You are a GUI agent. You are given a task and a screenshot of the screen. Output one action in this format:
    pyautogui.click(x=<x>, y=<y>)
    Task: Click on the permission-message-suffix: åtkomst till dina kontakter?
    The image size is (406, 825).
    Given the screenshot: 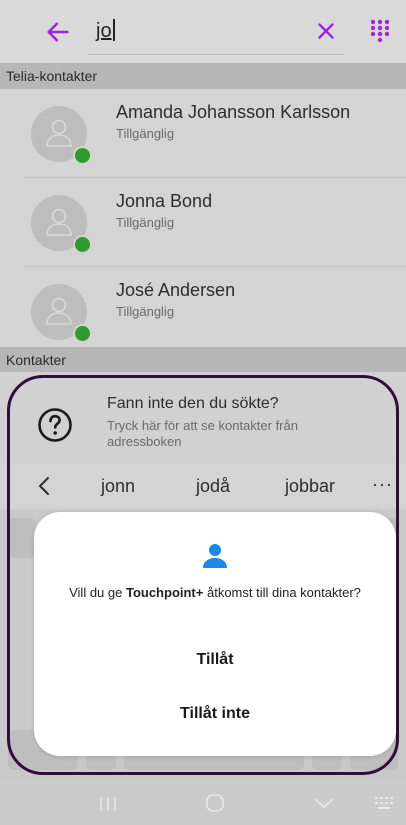 What is the action you would take?
    pyautogui.click(x=282, y=592)
    